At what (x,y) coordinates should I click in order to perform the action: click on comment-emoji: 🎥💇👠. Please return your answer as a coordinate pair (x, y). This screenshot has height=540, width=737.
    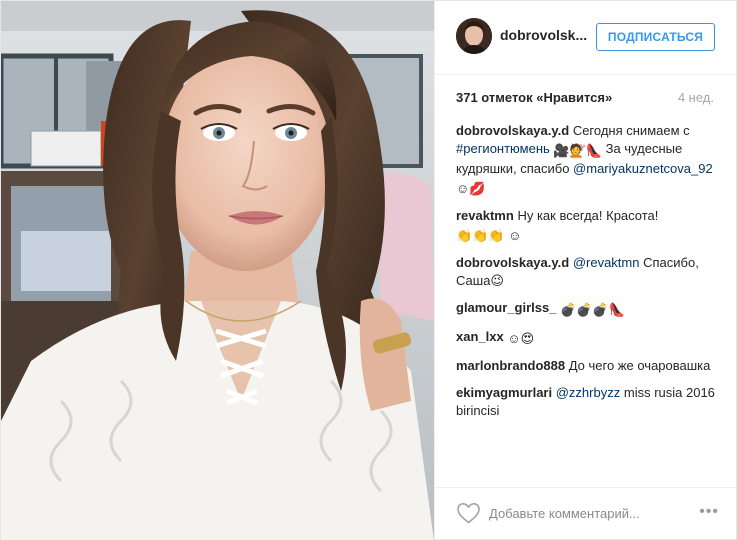
    Looking at the image, I should click on (577, 150).